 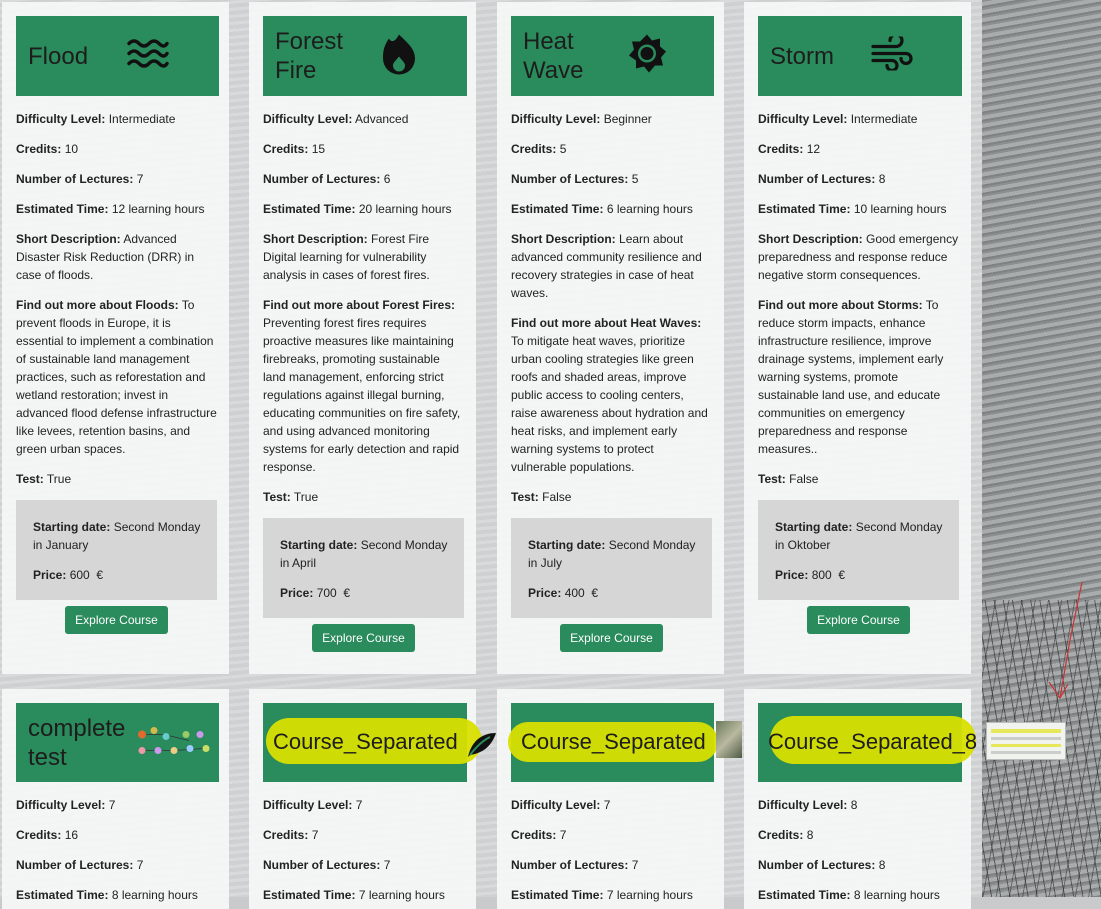 What do you see at coordinates (602, 209) in the screenshot?
I see `time-field: Estimated Time: 6 learning hours` at bounding box center [602, 209].